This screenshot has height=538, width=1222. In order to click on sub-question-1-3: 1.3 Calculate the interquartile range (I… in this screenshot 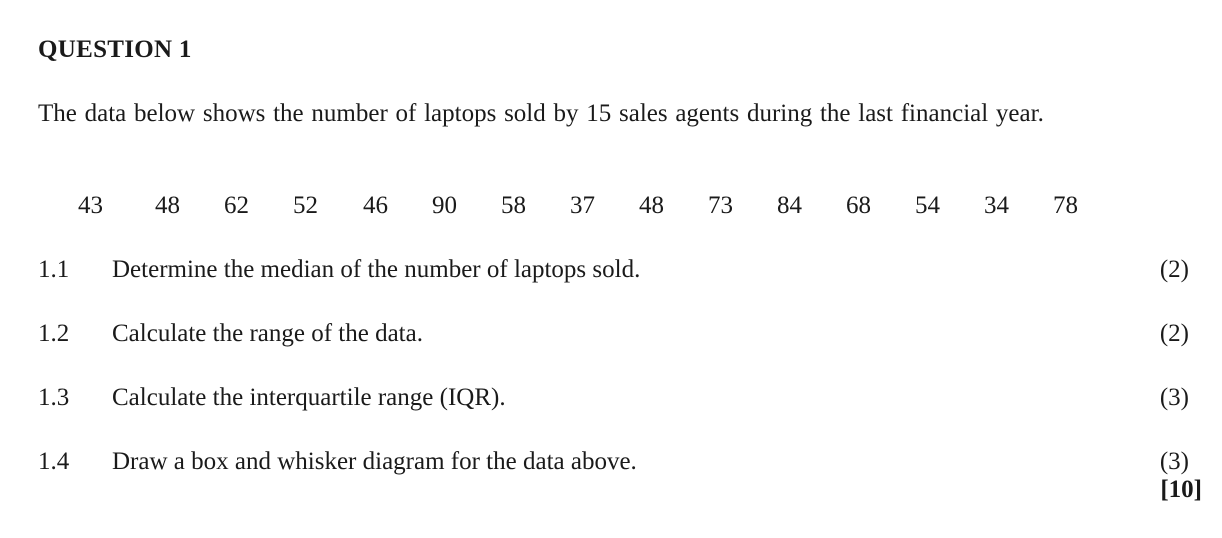, I will do `click(611, 401)`.